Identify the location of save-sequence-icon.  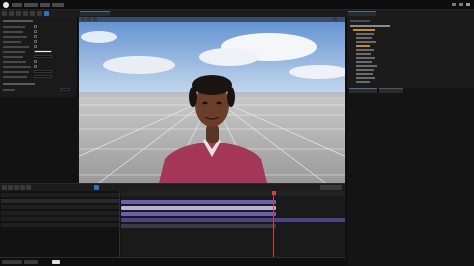
(4, 187).